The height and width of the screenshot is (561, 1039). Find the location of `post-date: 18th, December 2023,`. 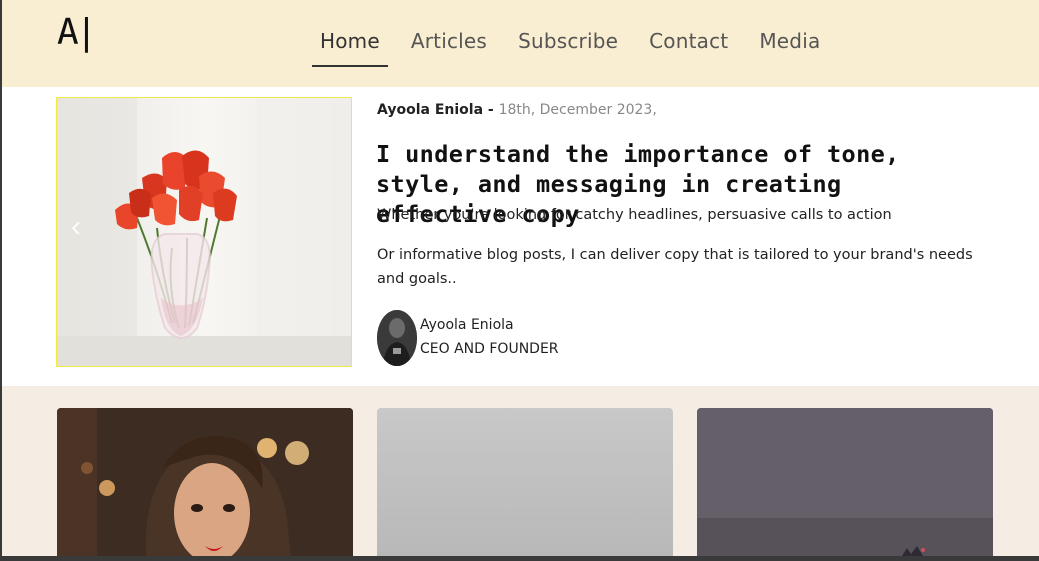

post-date: 18th, December 2023, is located at coordinates (577, 110).